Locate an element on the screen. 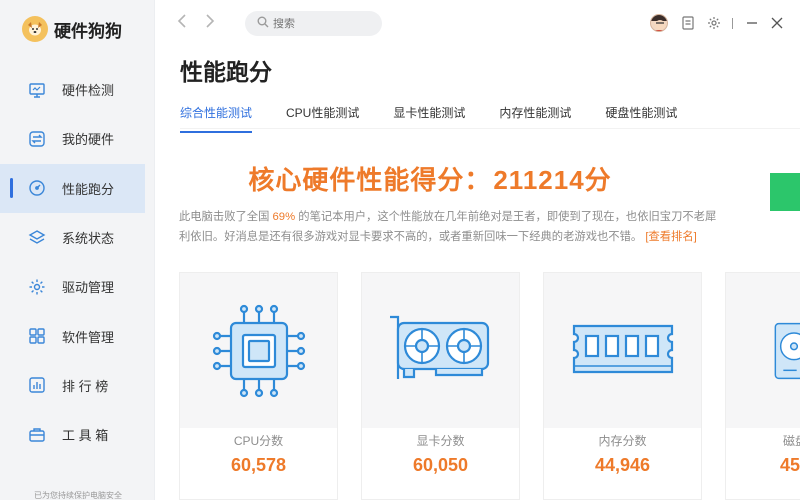 This screenshot has width=800, height=500. card-value: 44,946 is located at coordinates (622, 465).